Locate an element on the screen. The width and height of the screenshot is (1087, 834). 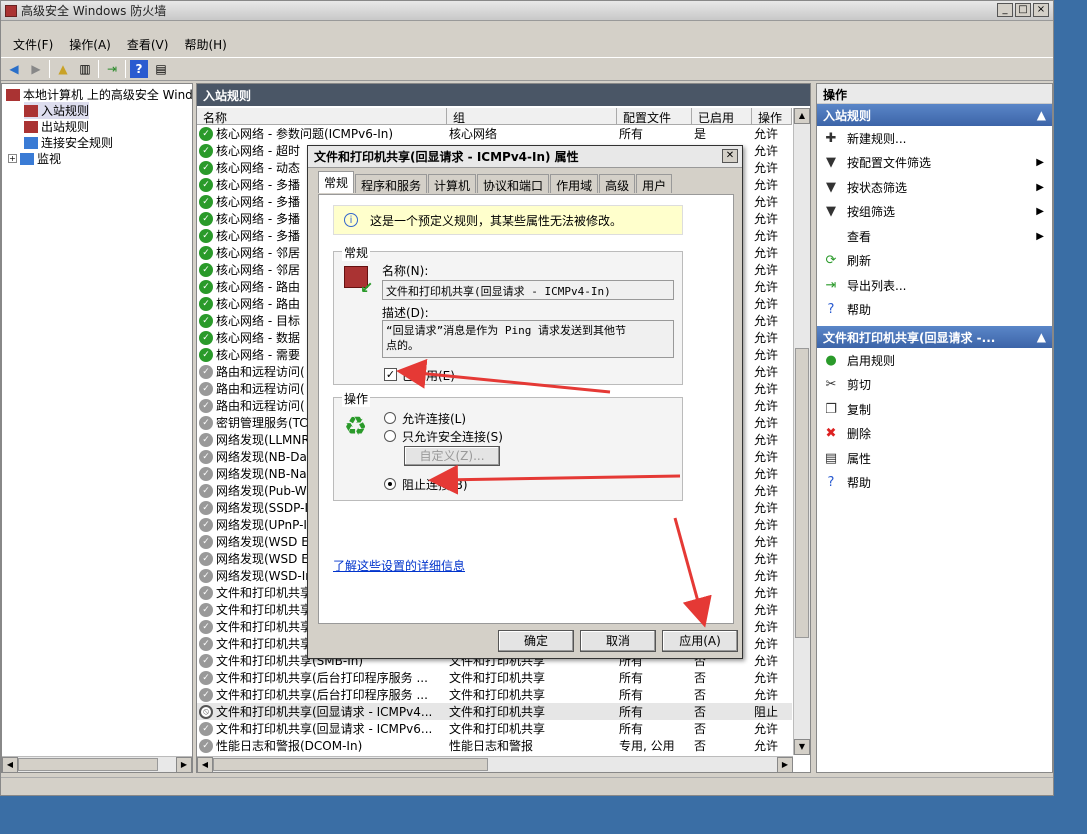
expand-icon: + is located at coordinates (12, 158).